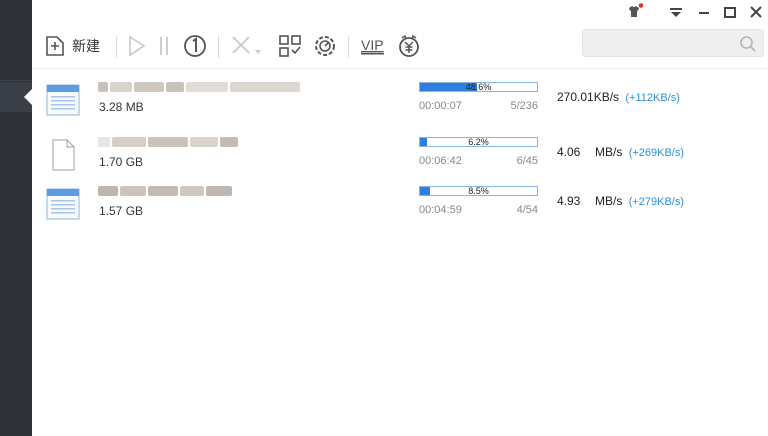 The image size is (768, 436). I want to click on menu-button, so click(676, 12).